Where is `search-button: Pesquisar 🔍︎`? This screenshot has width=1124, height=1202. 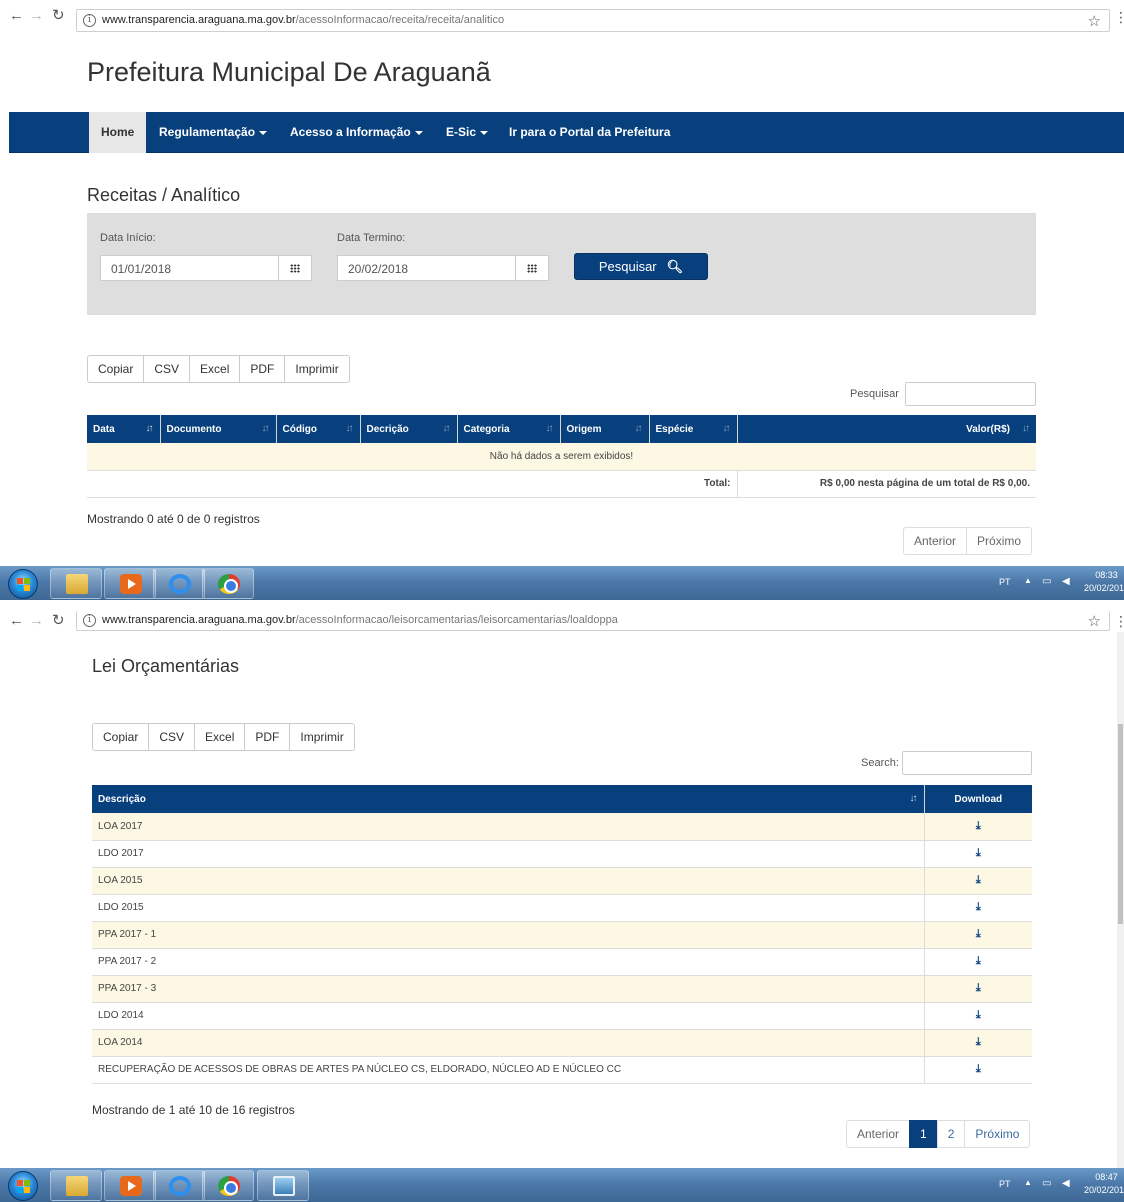
search-button: Pesquisar 🔍︎ is located at coordinates (641, 266).